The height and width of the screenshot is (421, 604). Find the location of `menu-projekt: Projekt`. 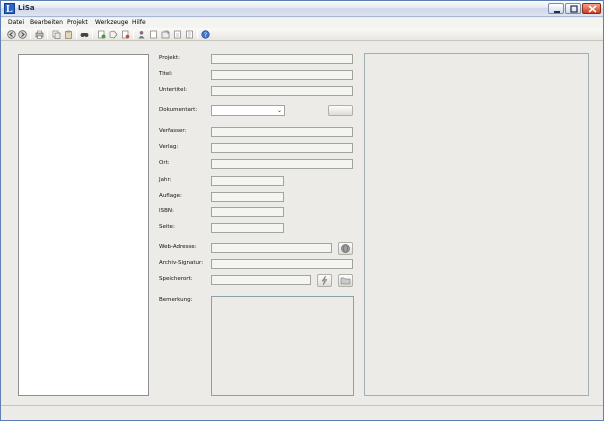

menu-projekt: Projekt is located at coordinates (77, 22).